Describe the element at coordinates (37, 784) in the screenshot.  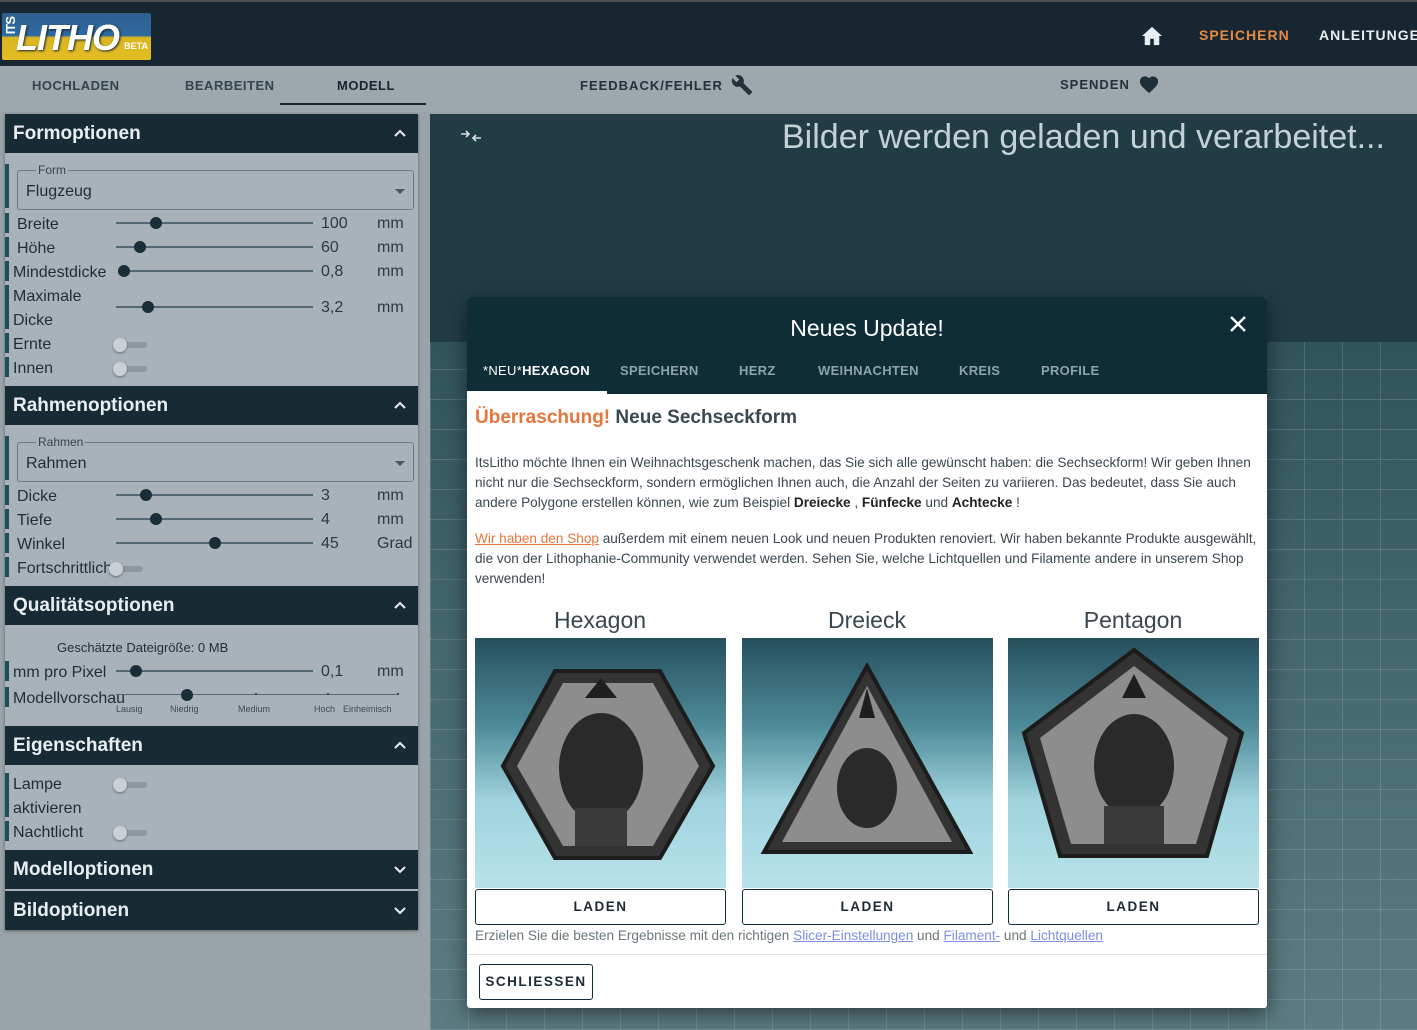
I see `lamp-label-1: Lampe` at that location.